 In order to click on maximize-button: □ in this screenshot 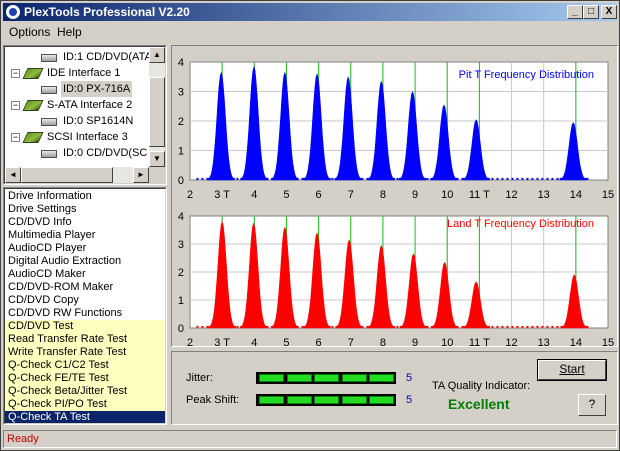, I will do `click(591, 12)`.